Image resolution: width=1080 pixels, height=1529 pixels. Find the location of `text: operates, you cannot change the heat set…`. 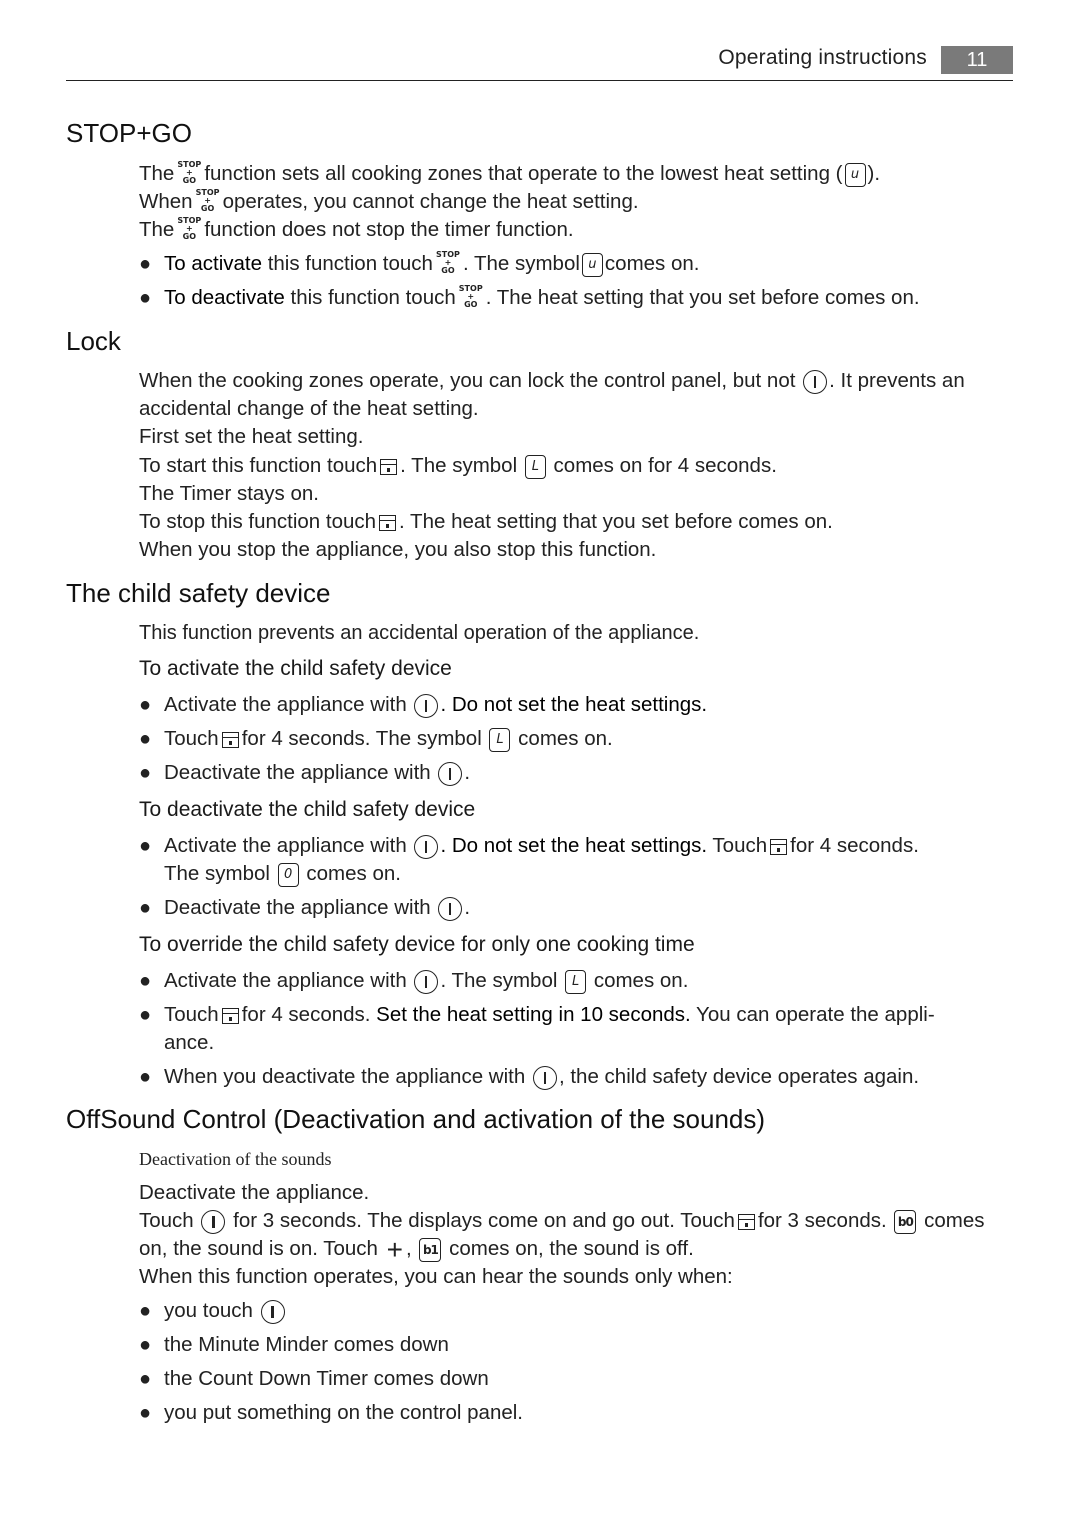

text: operates, you cannot change the heat set… is located at coordinates (430, 201).